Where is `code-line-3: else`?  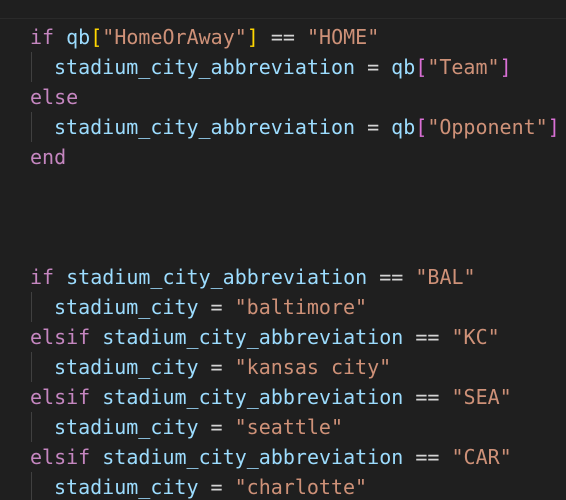
code-line-3: else is located at coordinates (54, 97).